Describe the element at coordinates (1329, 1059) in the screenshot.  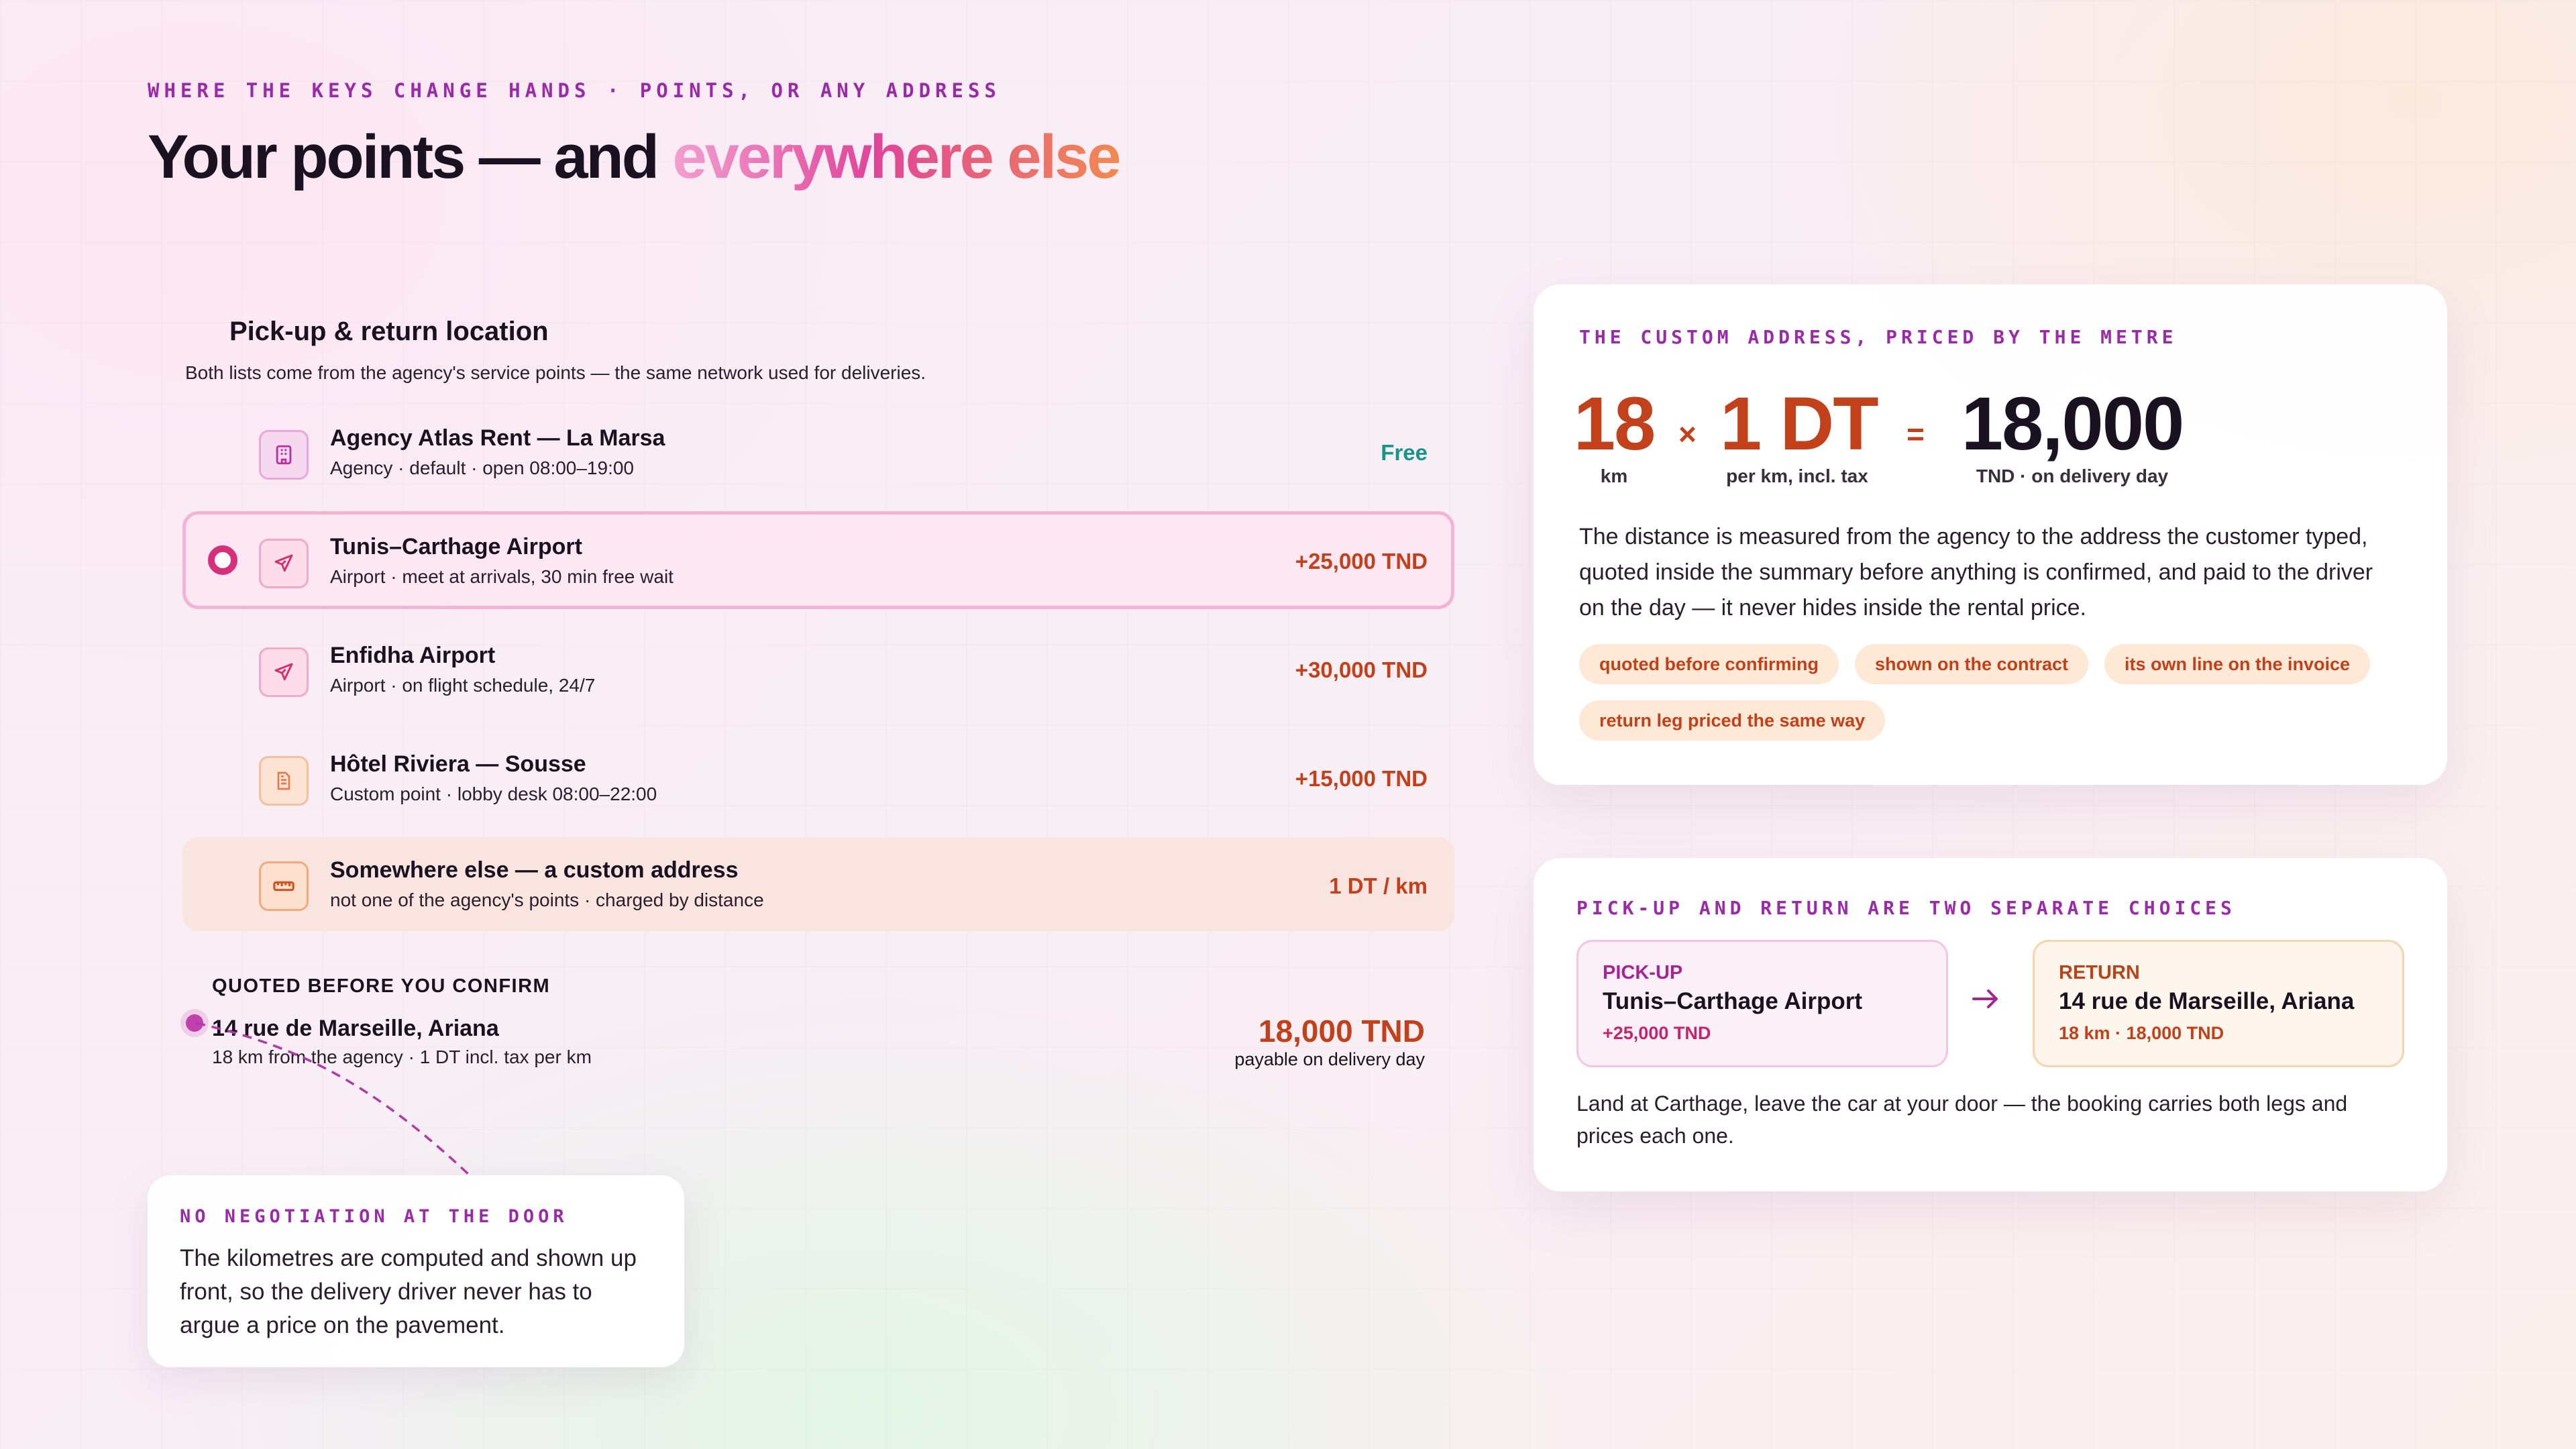
I see `quote-total-note: payable on delivery day` at that location.